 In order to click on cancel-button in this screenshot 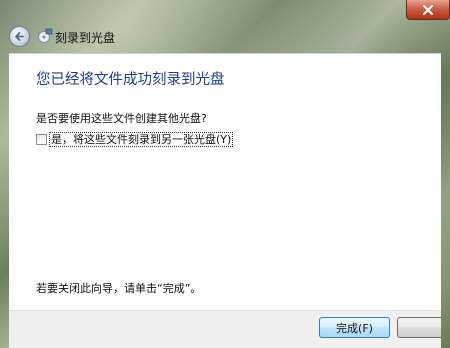, I will do `click(419, 327)`.